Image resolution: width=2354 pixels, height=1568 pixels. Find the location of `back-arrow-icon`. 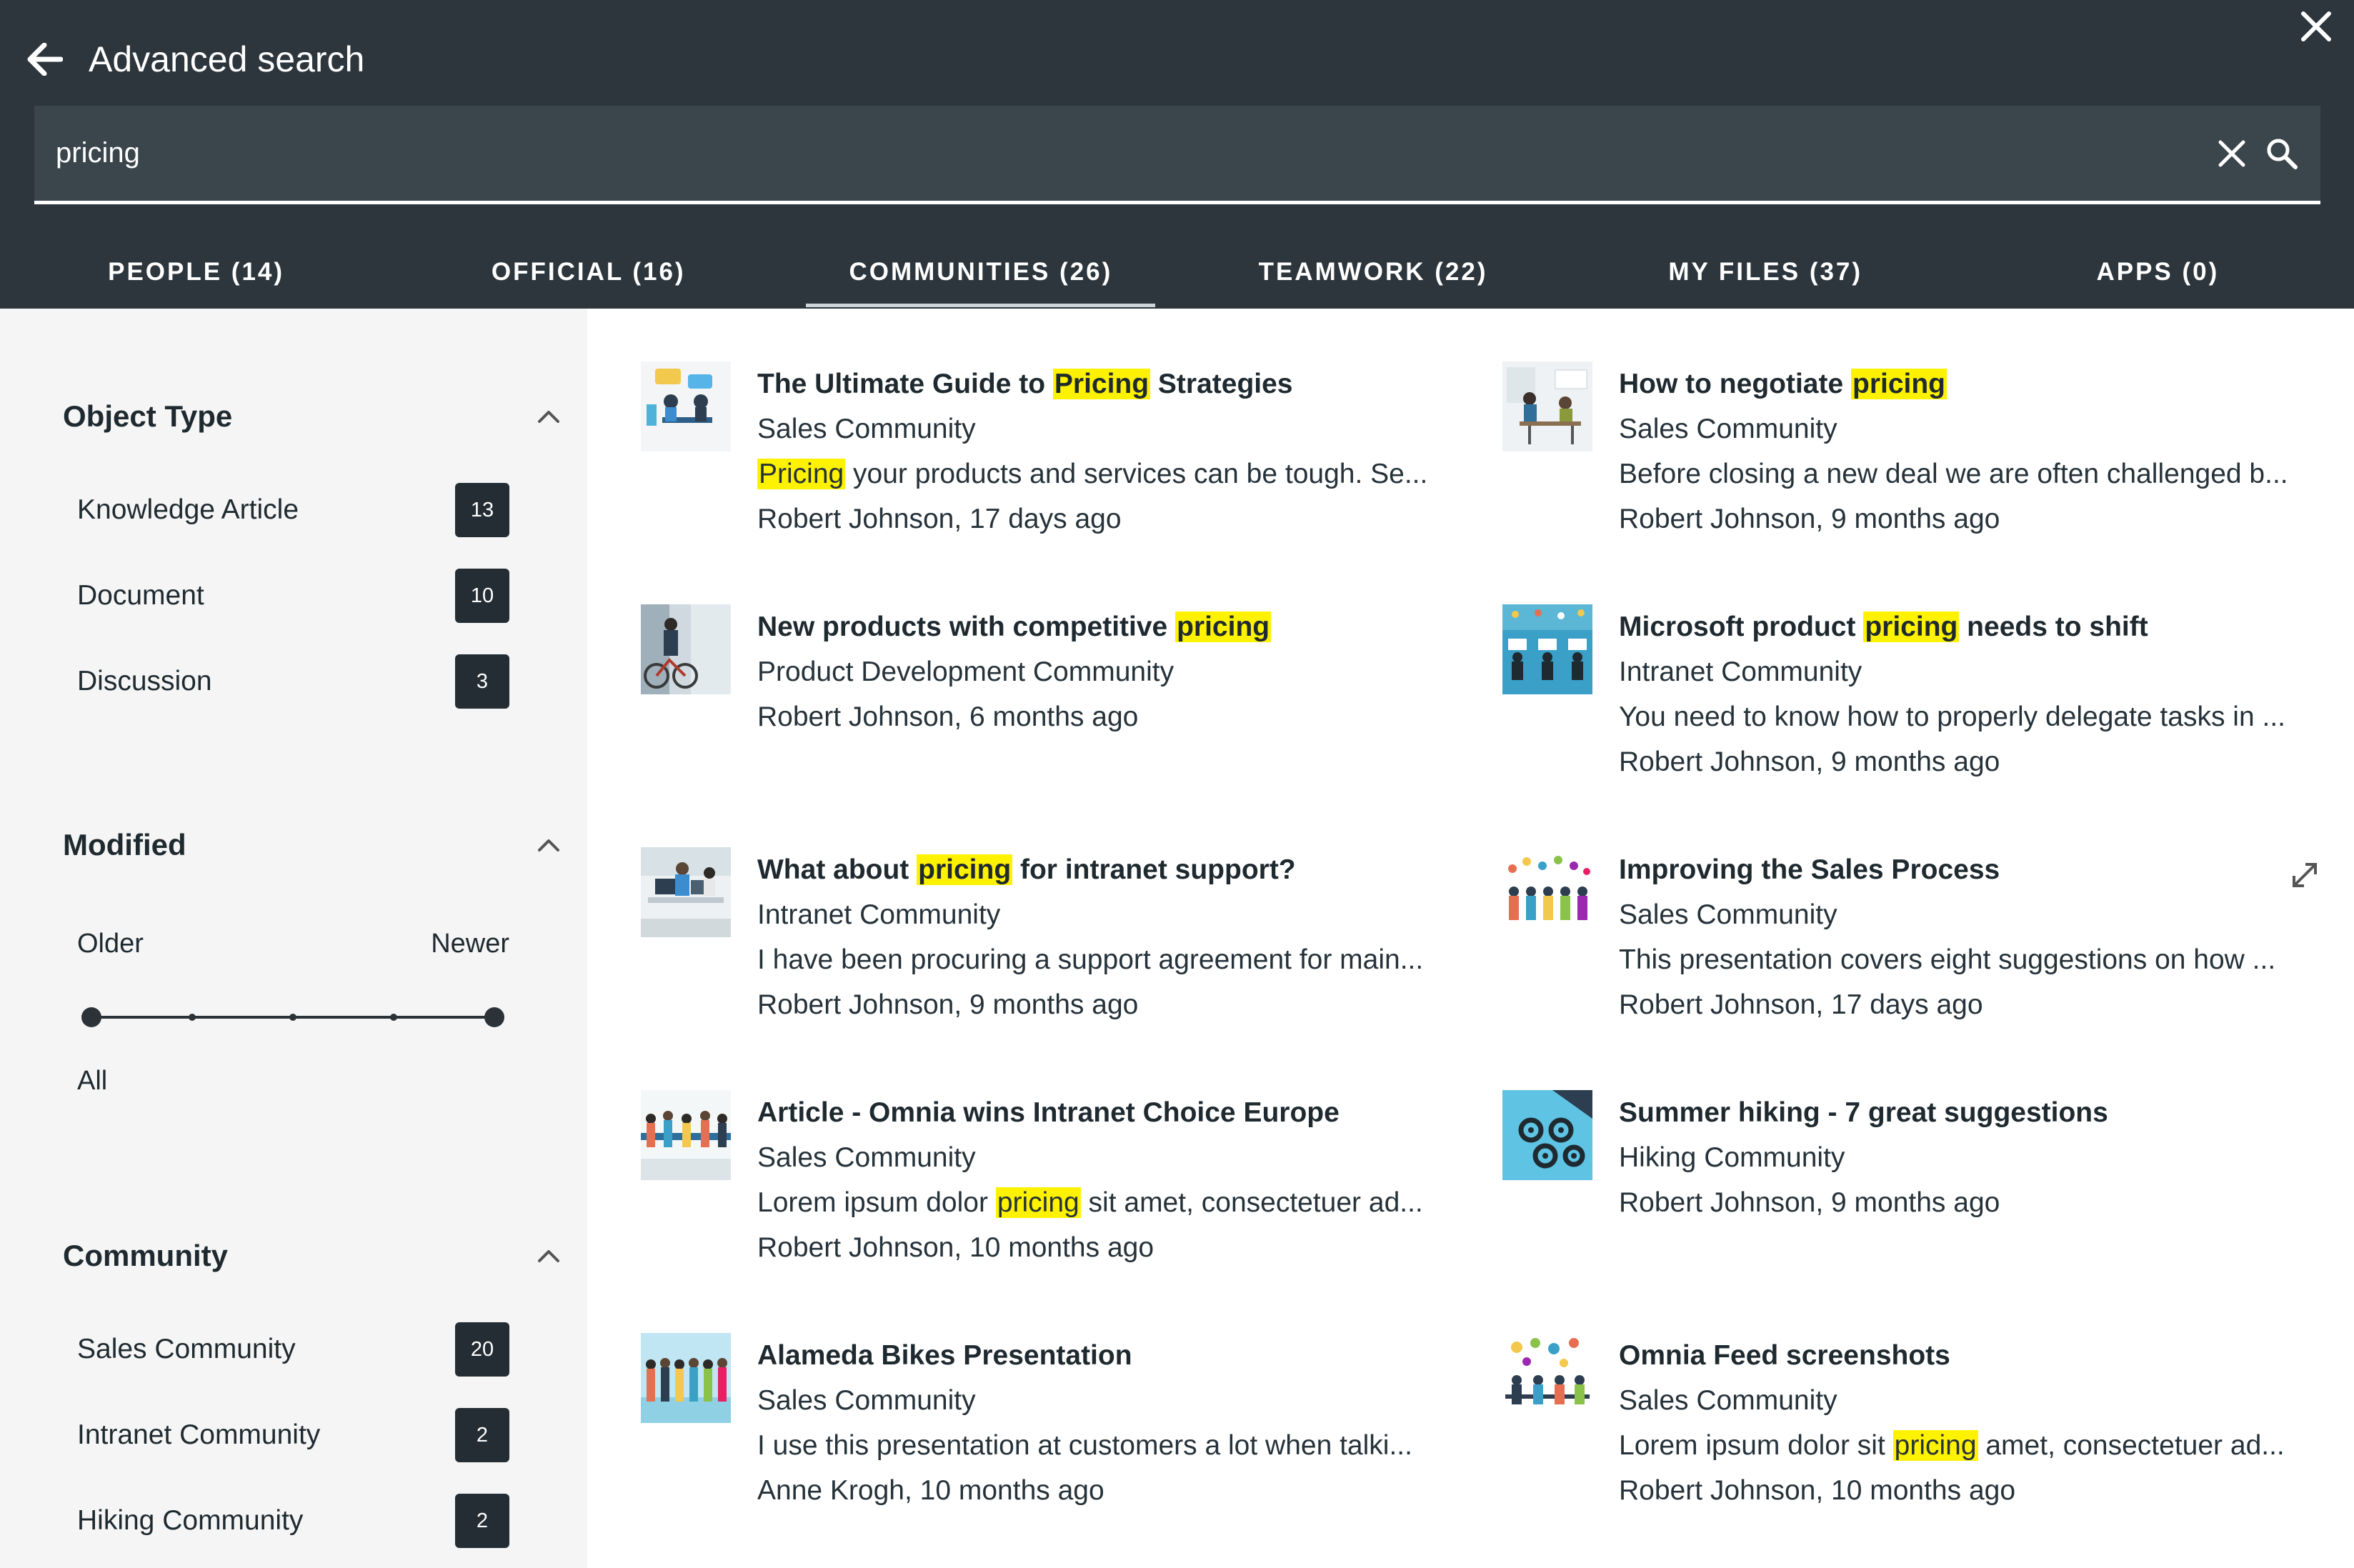

back-arrow-icon is located at coordinates (46, 59).